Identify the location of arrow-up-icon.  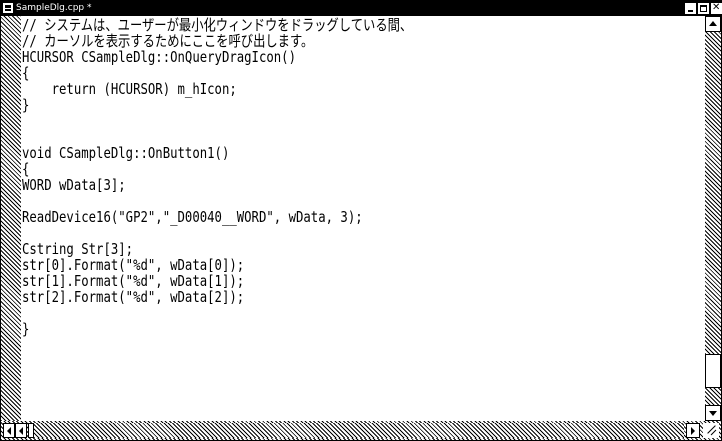
(713, 23).